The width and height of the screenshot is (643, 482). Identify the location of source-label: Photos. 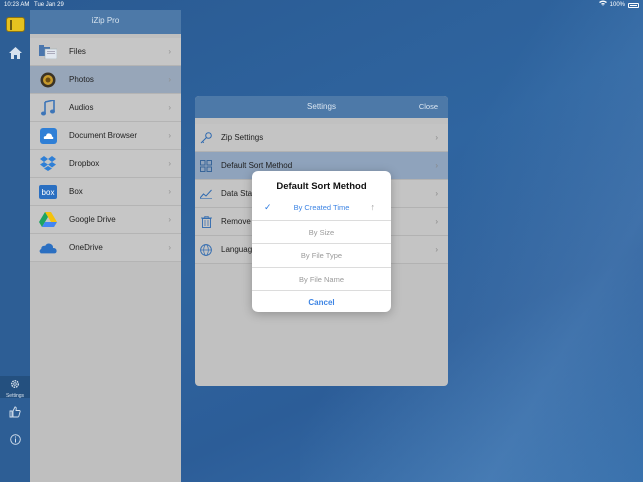
(81, 79).